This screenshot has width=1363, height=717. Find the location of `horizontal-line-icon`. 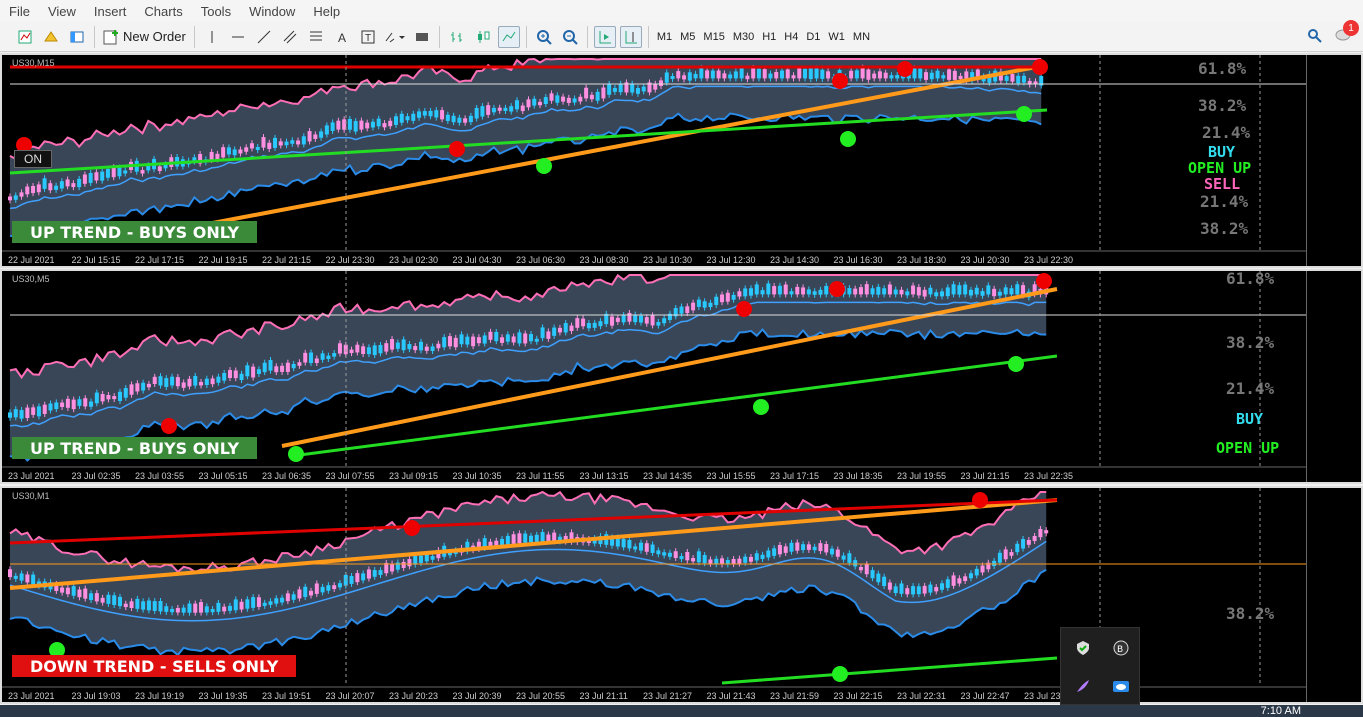

horizontal-line-icon is located at coordinates (238, 37).